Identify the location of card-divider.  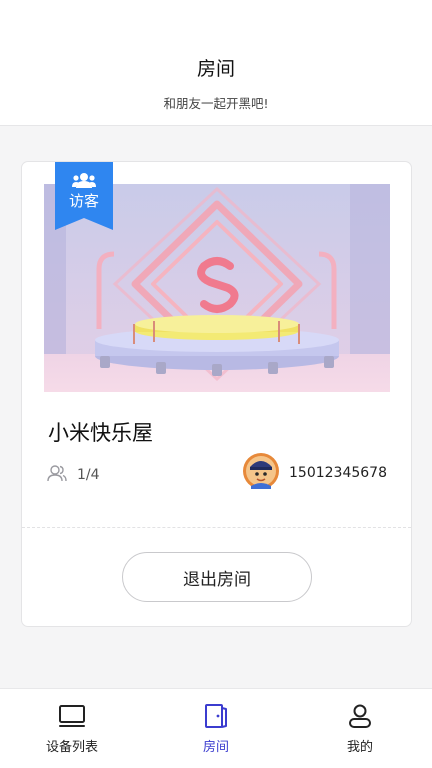
(216, 527).